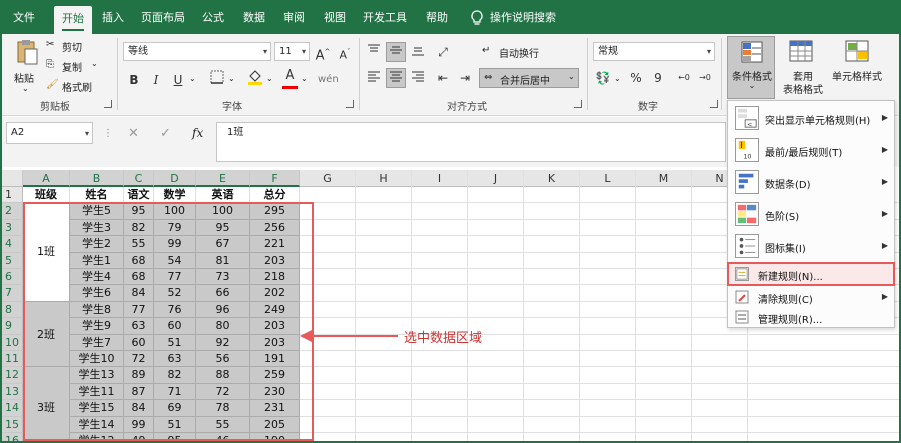 The image size is (901, 443). What do you see at coordinates (811, 150) in the screenshot?
I see `menu-item-top-bottom-rules: 10 最前/最后规则(T) ▶` at bounding box center [811, 150].